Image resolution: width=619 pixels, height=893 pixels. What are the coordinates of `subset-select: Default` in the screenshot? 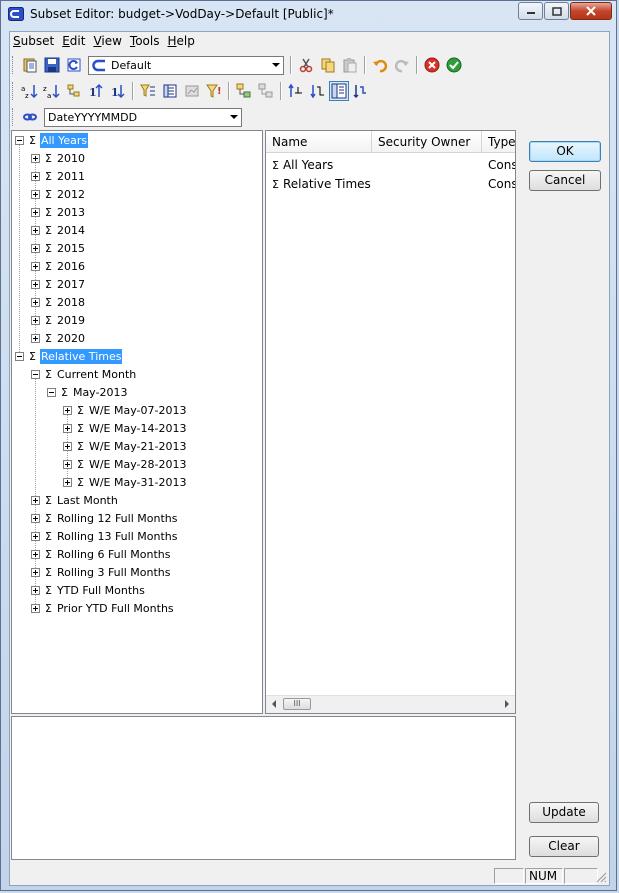 It's located at (186, 65).